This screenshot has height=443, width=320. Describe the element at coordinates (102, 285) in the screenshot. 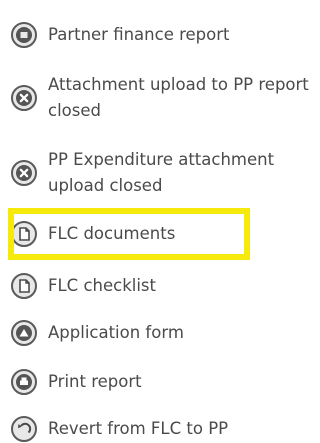

I see `menu-item-label: FLC checklist` at that location.